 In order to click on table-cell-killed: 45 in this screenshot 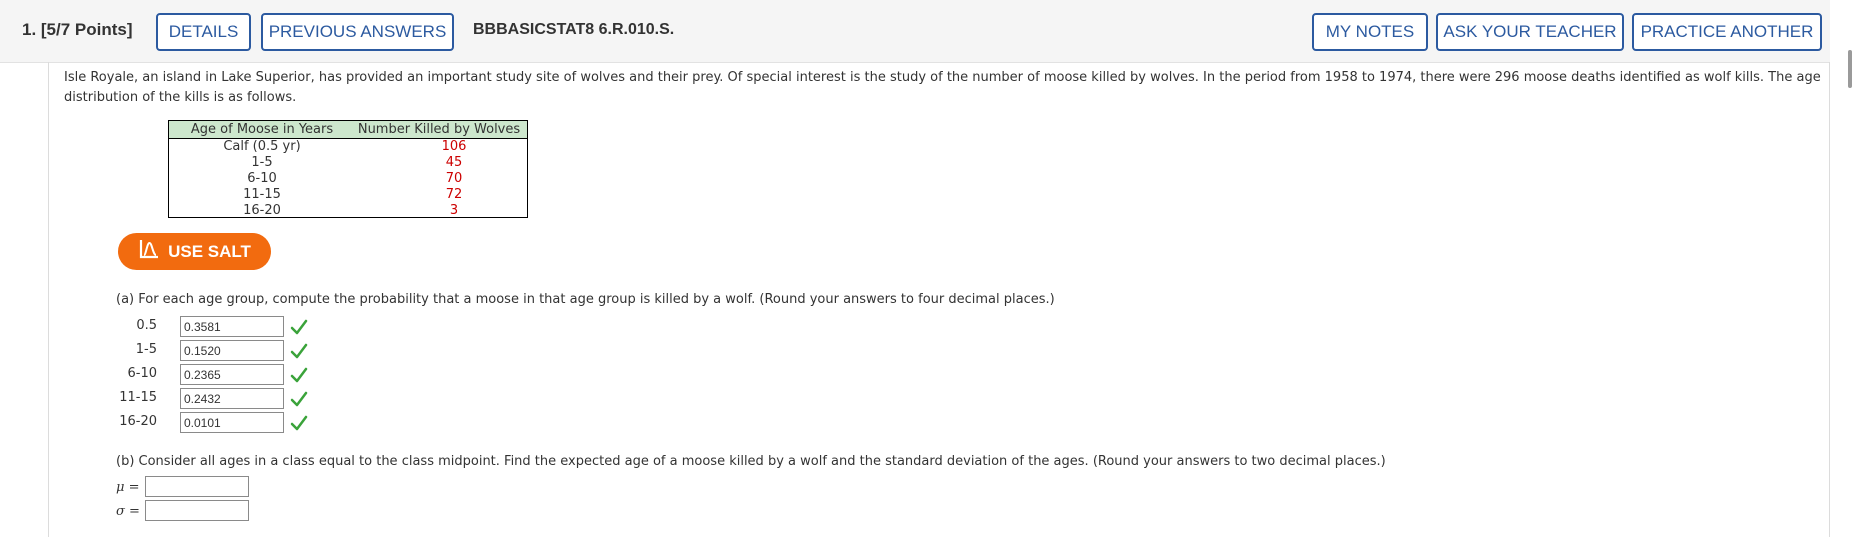, I will do `click(454, 162)`.